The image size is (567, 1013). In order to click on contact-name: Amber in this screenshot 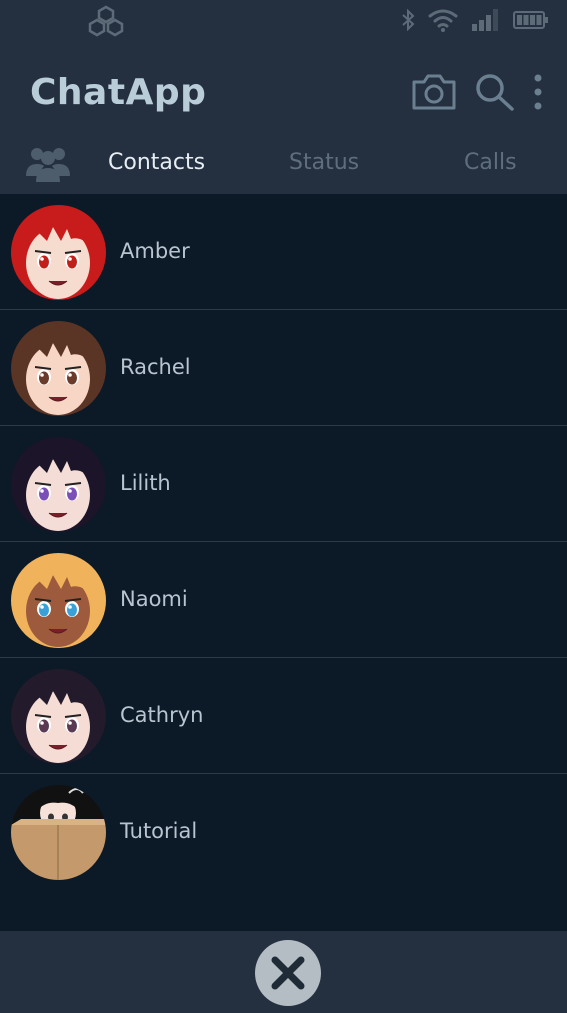, I will do `click(155, 251)`.